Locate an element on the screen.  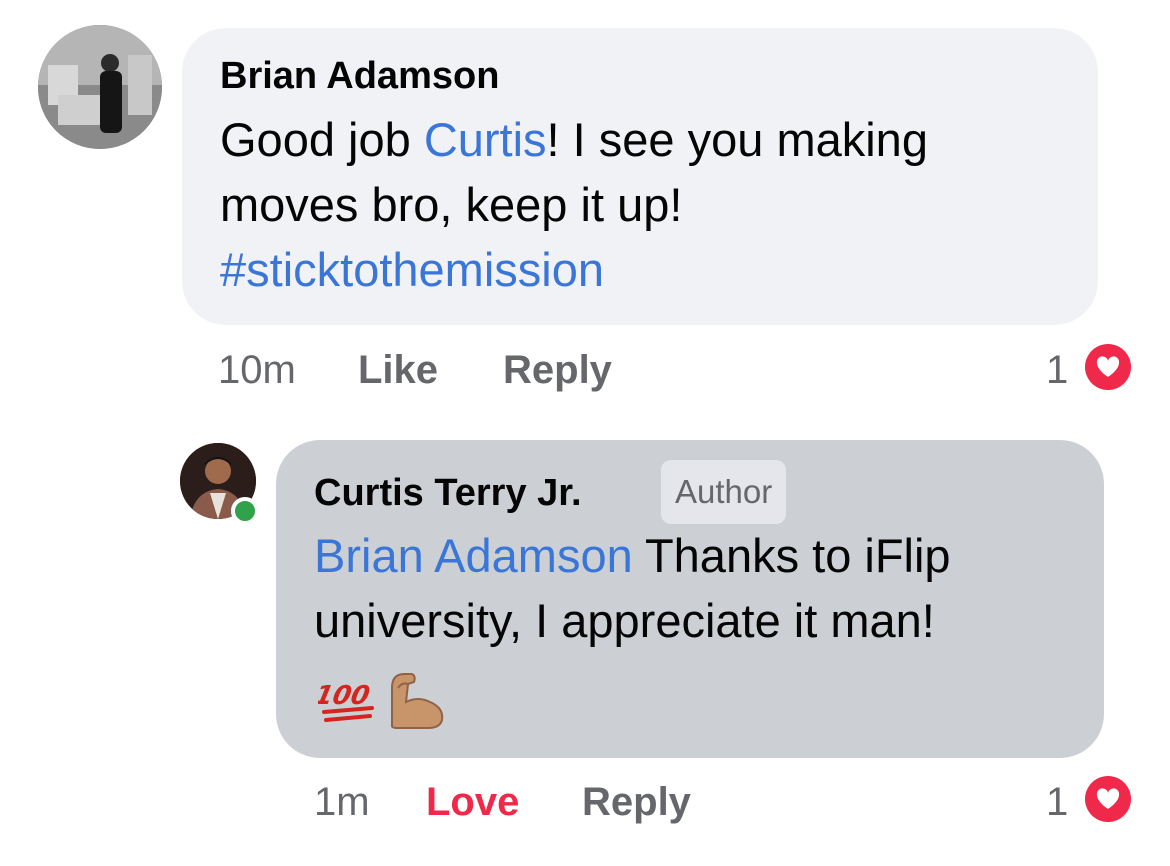
like-button: Like is located at coordinates (398, 370).